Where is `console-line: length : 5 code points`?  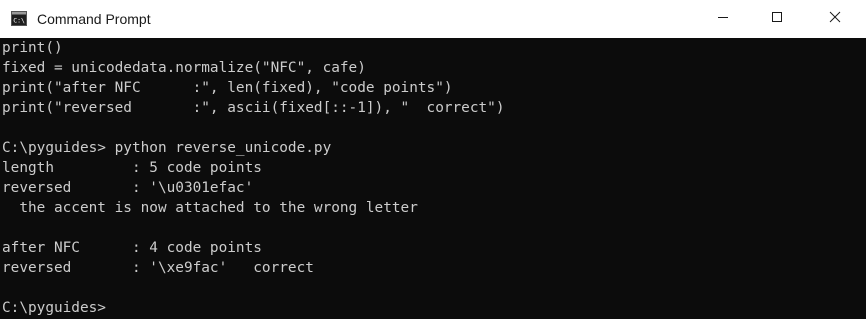
console-line: length : 5 code points is located at coordinates (132, 168).